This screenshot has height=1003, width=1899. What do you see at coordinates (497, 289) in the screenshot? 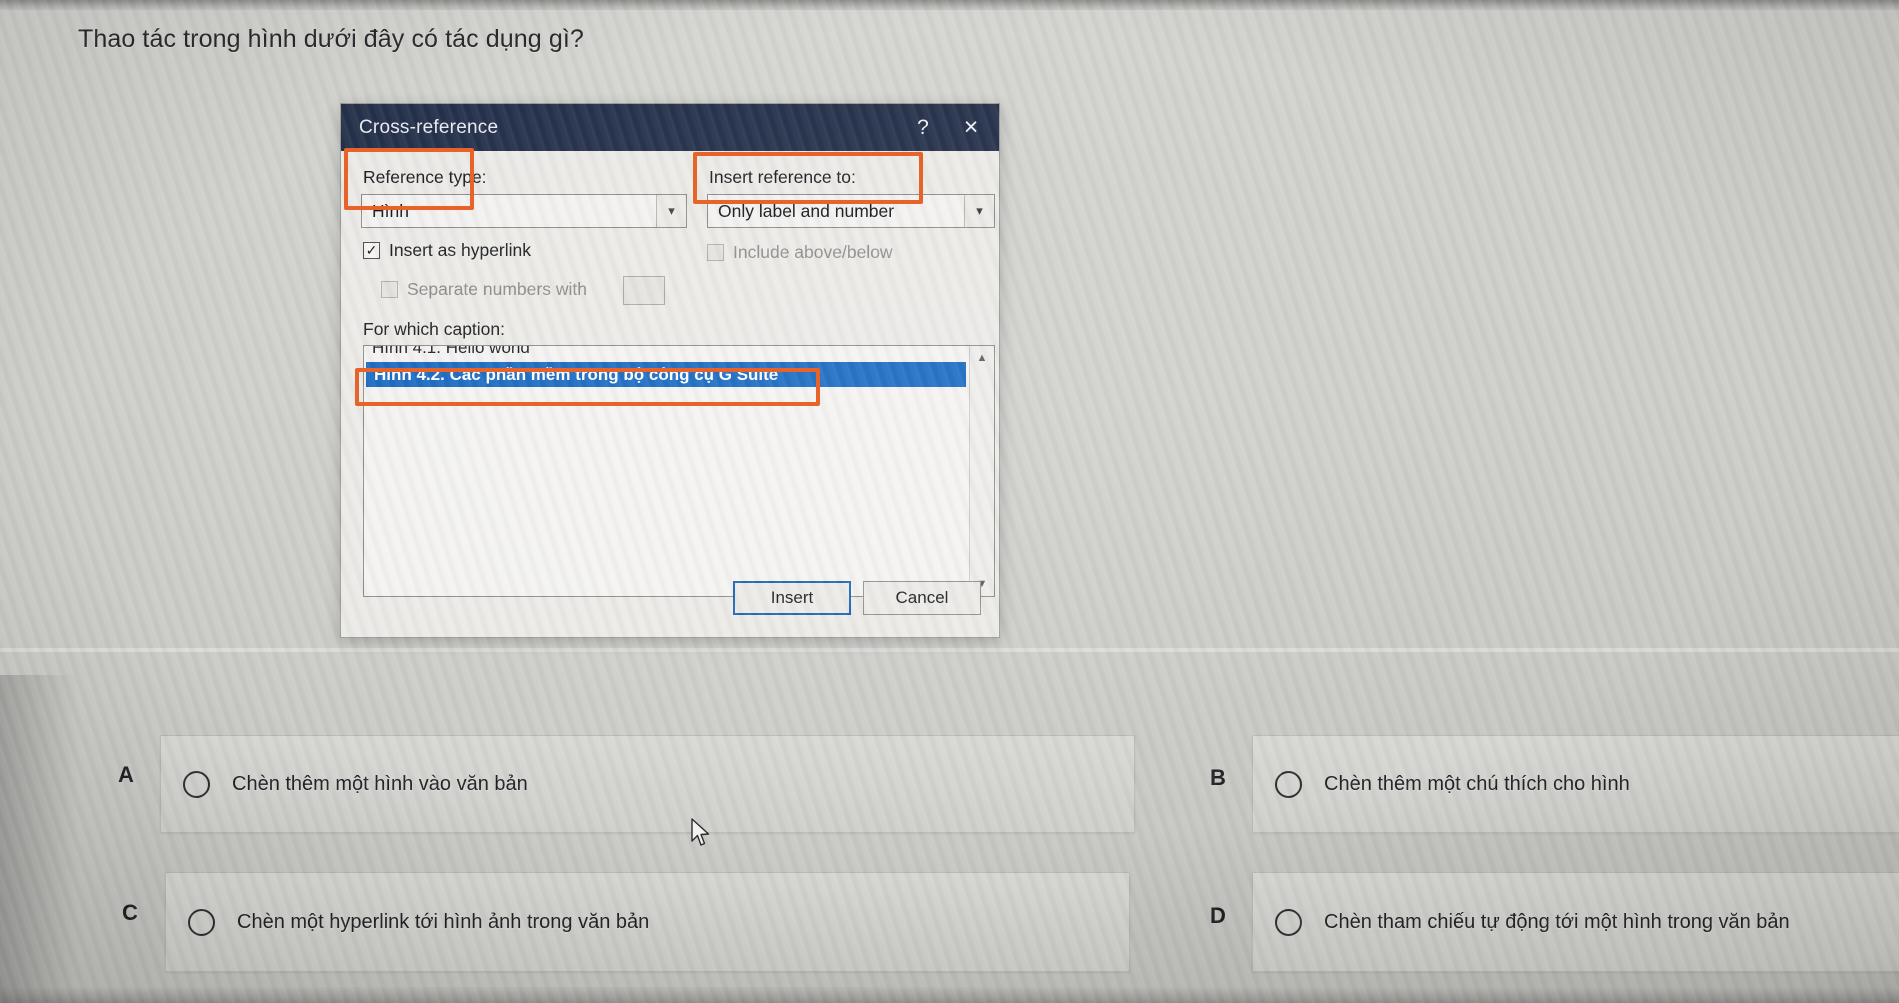
I see `separate-numbers-label: Separate numbers with` at bounding box center [497, 289].